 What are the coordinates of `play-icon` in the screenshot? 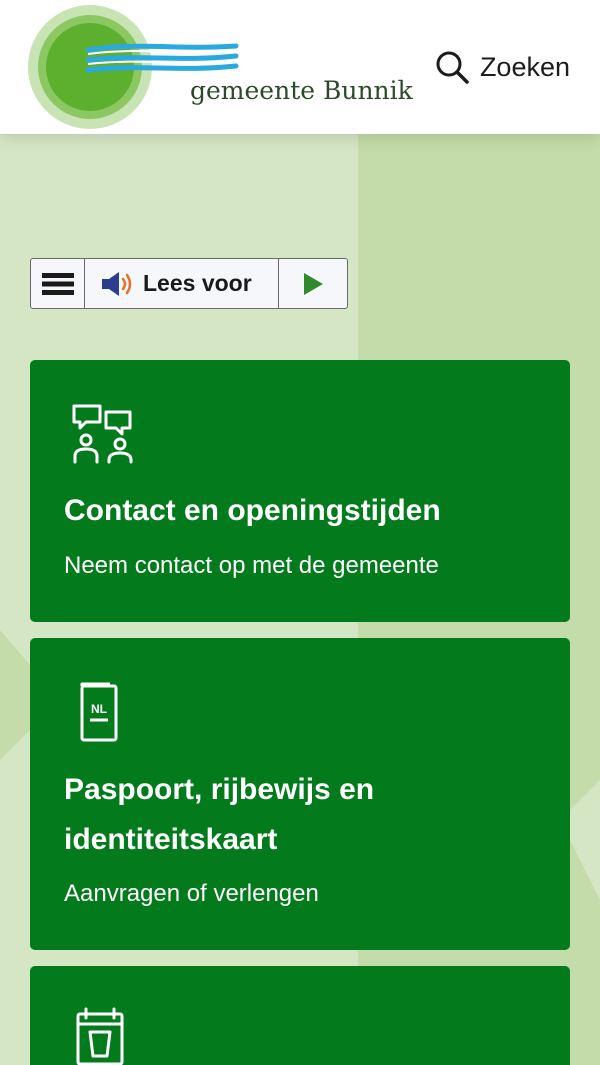 It's located at (313, 283).